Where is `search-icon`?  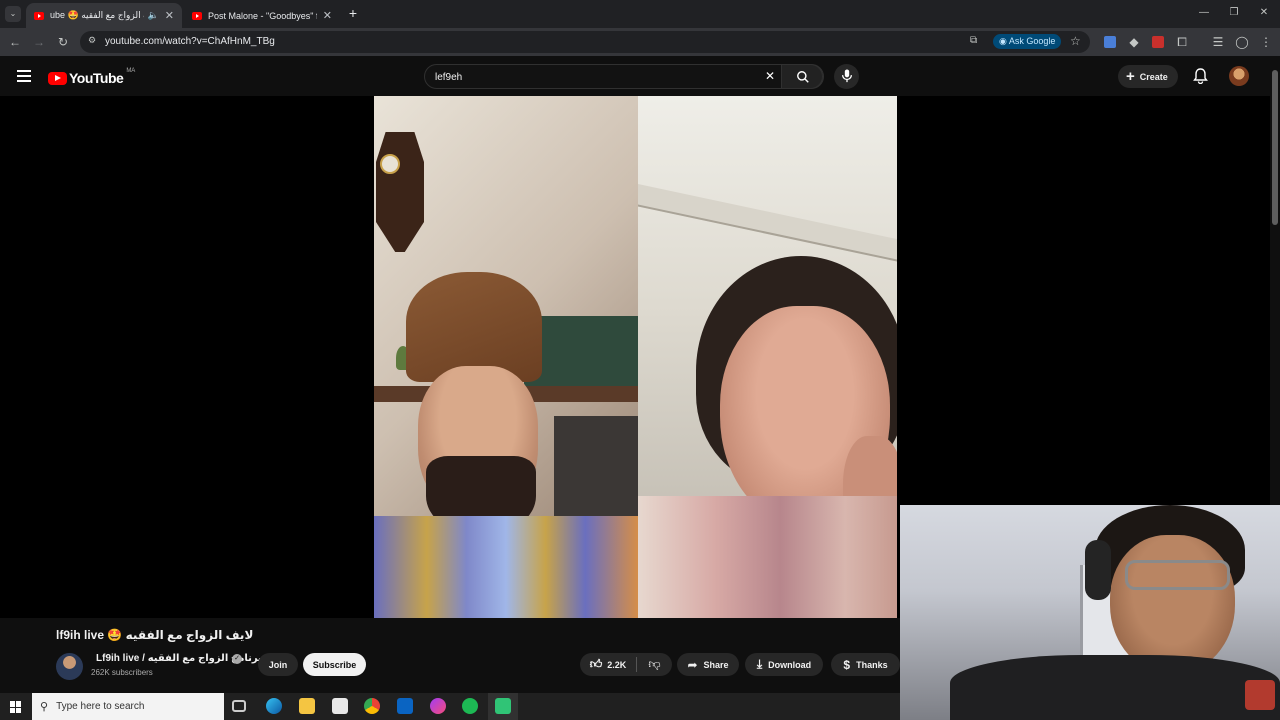
search-icon is located at coordinates (803, 77).